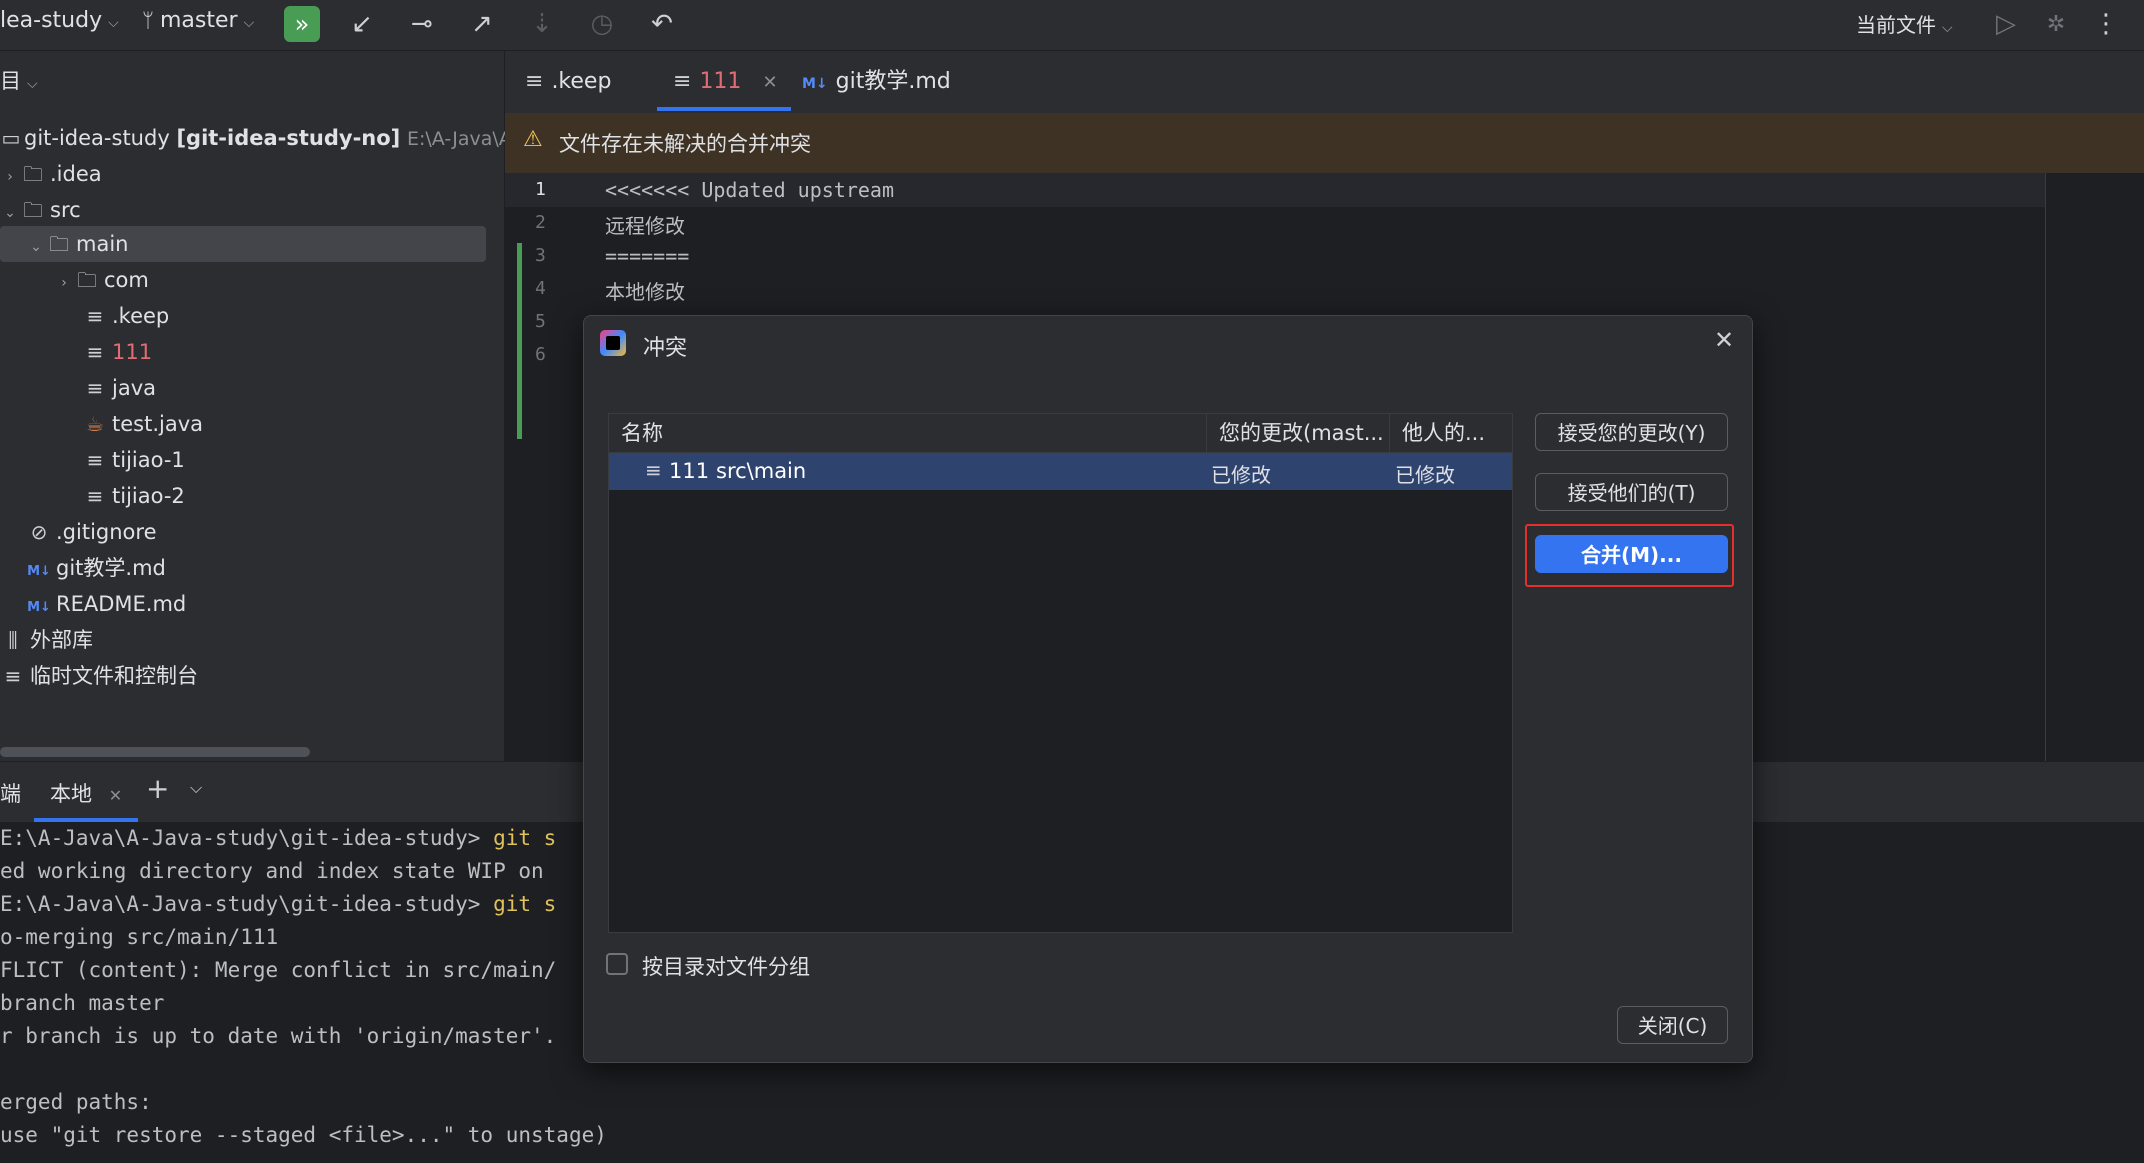  I want to click on library-icon: ⫼, so click(13, 640).